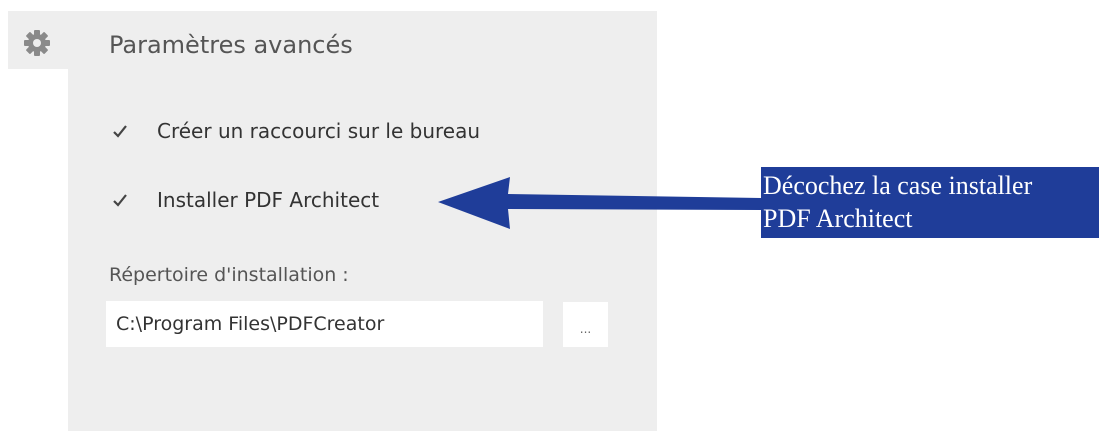 This screenshot has width=1099, height=431. Describe the element at coordinates (37, 43) in the screenshot. I see `gear-icon` at that location.